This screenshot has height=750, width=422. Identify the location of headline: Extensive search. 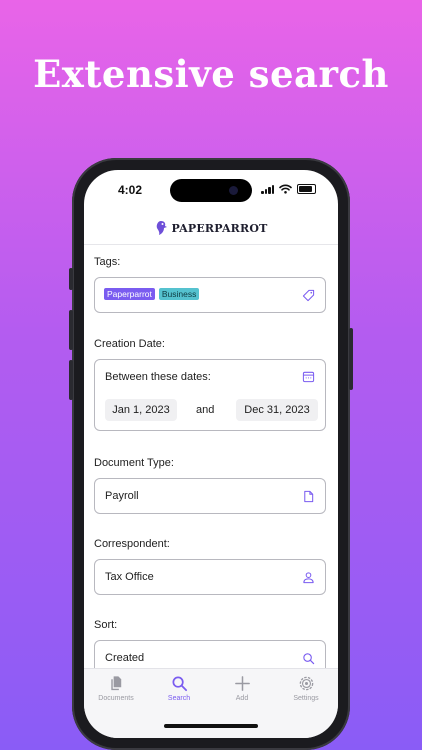
(211, 74).